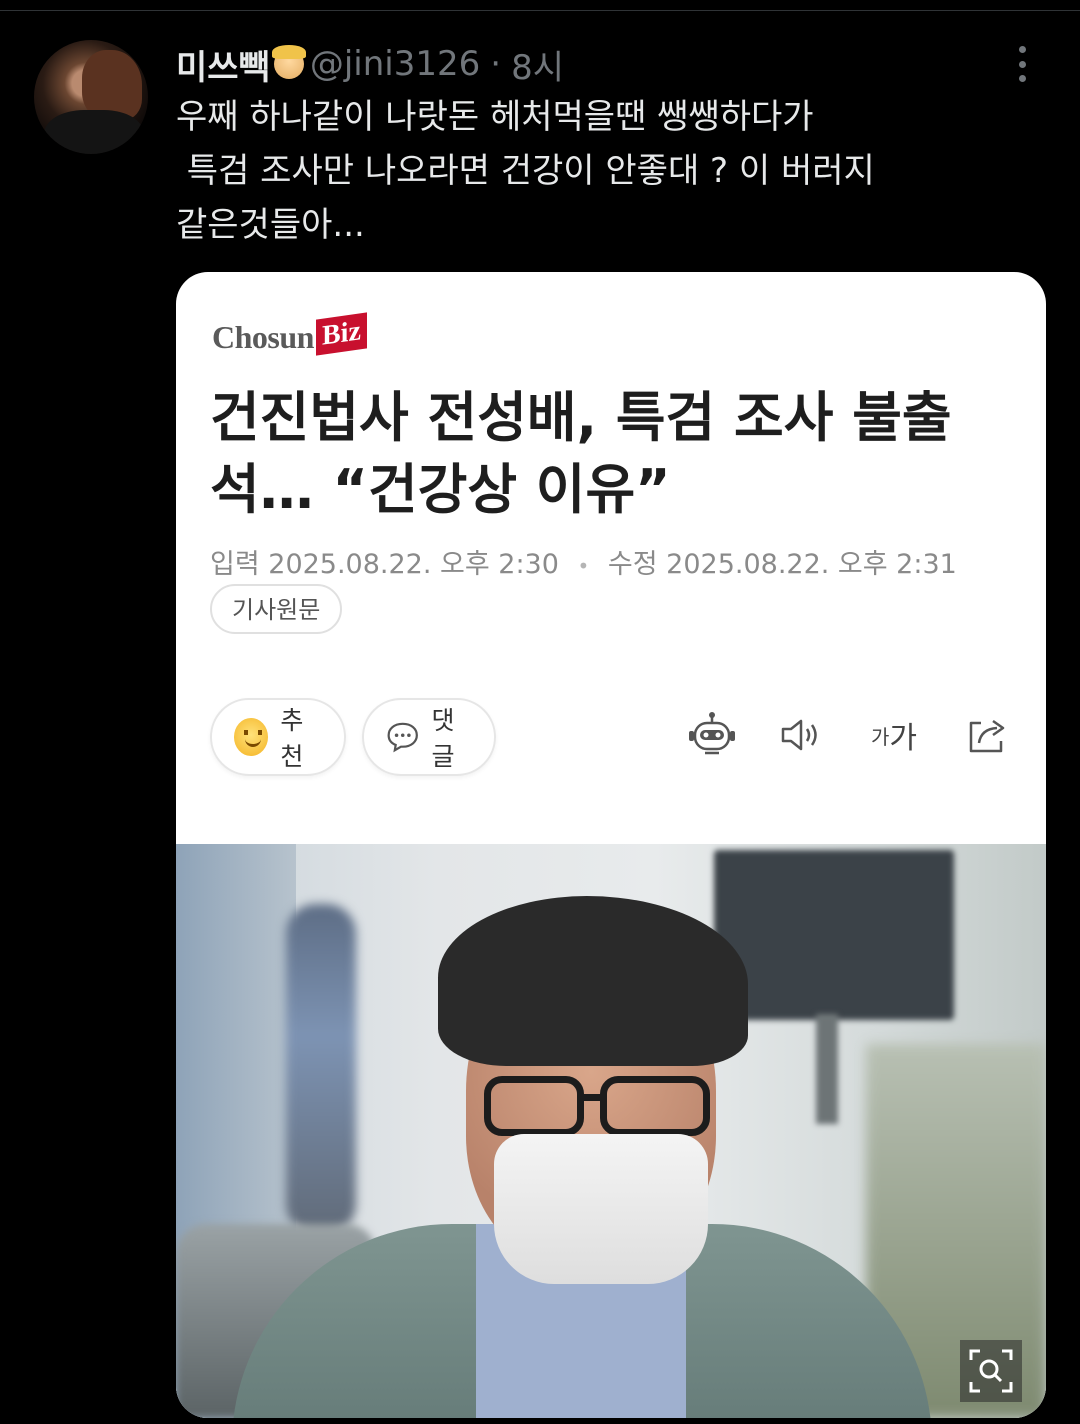  Describe the element at coordinates (495, 117) in the screenshot. I see `tweet-line: 우째 하나같이 나랏돈 헤처먹을땐 쌩쌩하다가` at that location.